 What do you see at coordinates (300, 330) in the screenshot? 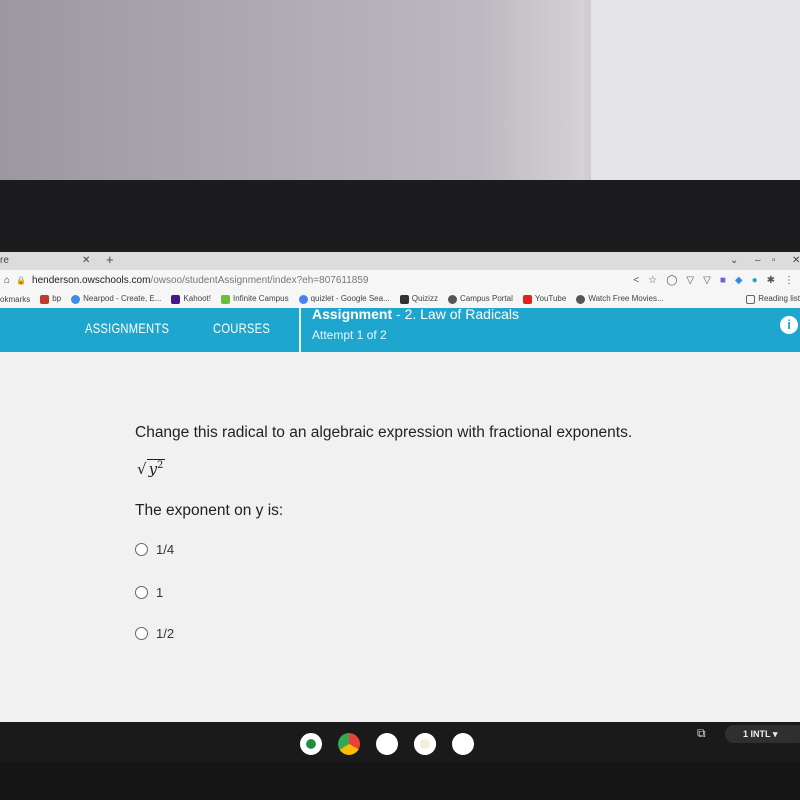
I see `nav-divider` at bounding box center [300, 330].